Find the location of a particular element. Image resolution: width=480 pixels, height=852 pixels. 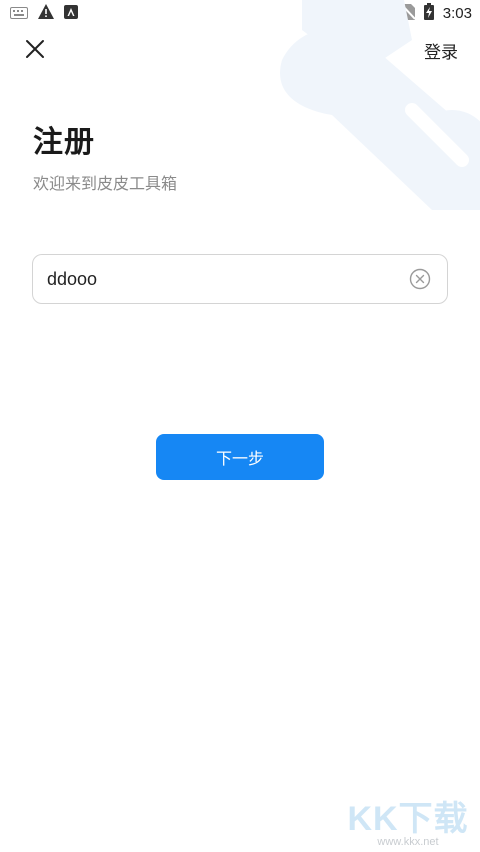

username-input is located at coordinates (222, 279).